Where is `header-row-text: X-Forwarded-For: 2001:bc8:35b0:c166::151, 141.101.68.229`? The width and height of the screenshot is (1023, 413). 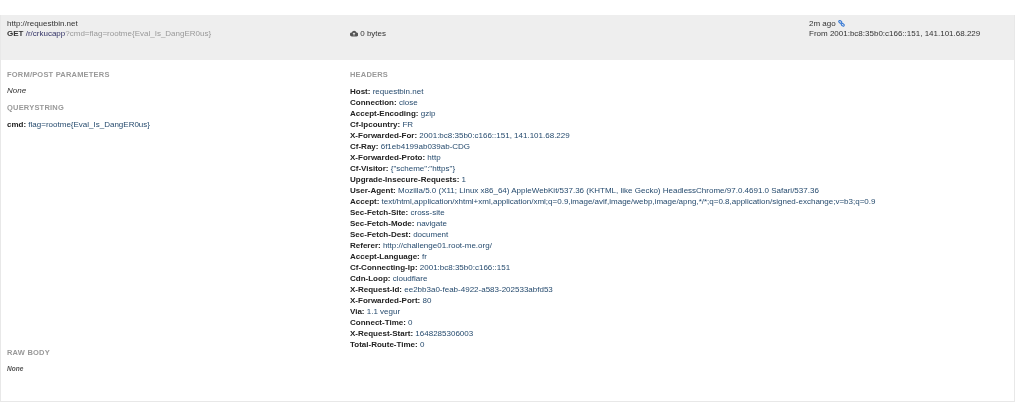
header-row-text: X-Forwarded-For: 2001:bc8:35b0:c166::151, 141.101.68.229 is located at coordinates (460, 135).